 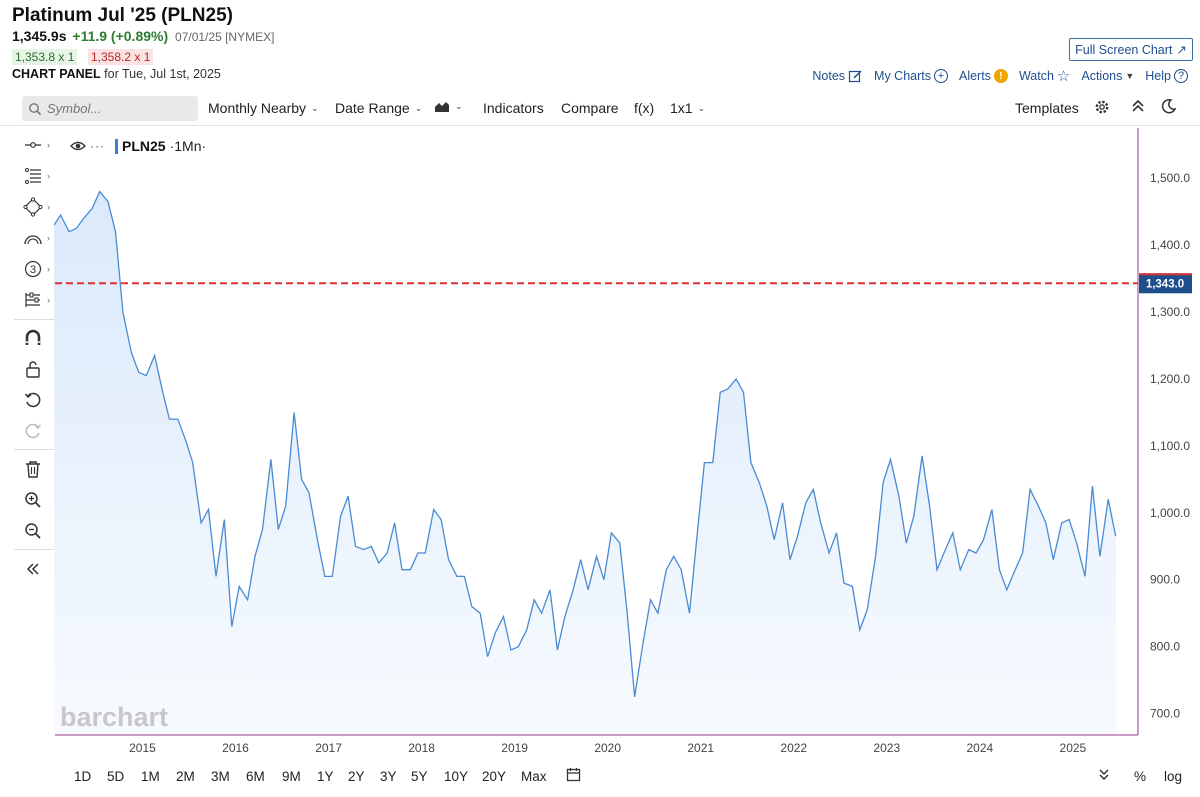 What do you see at coordinates (793, 748) in the screenshot?
I see `x-tick-label: 2022` at bounding box center [793, 748].